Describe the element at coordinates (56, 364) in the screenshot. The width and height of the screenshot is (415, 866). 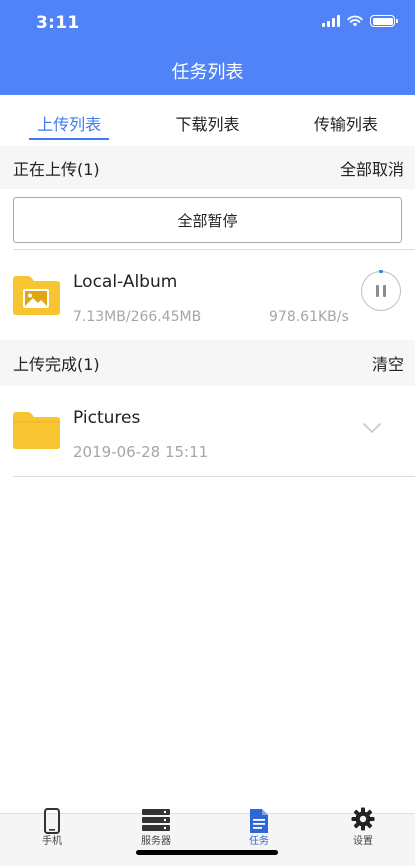
I see `completed-section-title: 上传完成(1)` at that location.